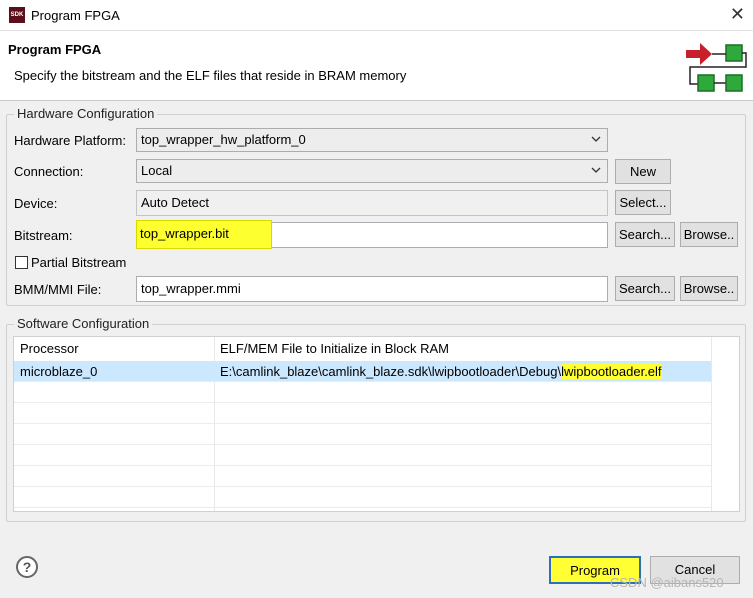 This screenshot has width=753, height=598. Describe the element at coordinates (157, 170) in the screenshot. I see `connection-value: Local` at that location.